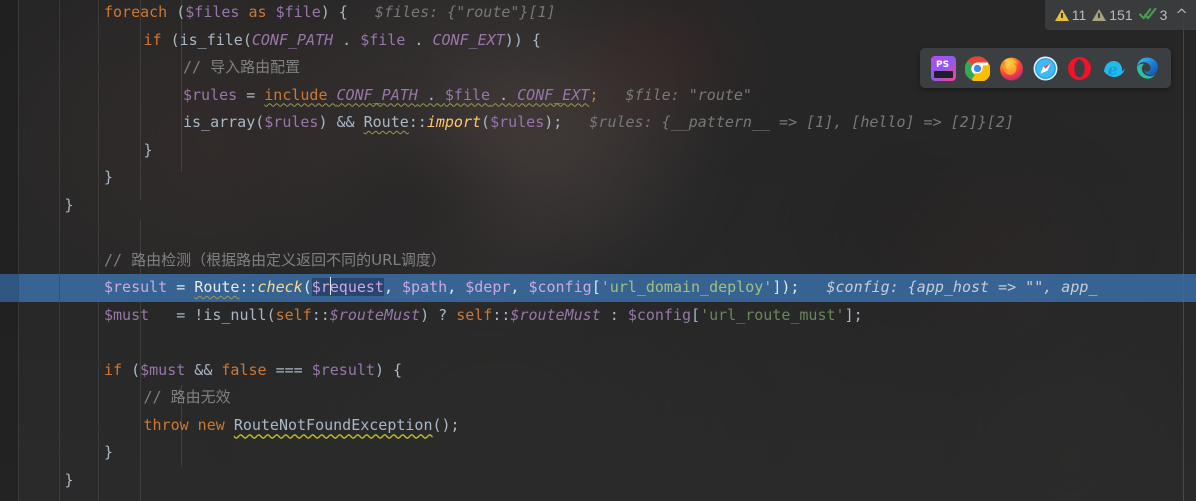  I want to click on chevron-up-icon: ^, so click(1181, 15).